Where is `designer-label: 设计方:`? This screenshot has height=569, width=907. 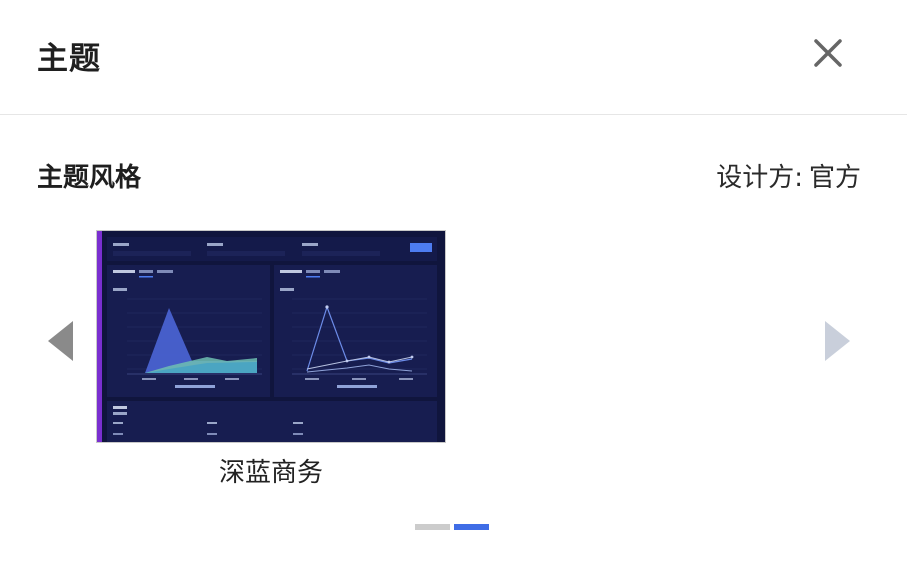
designer-label: 设计方: is located at coordinates (759, 178).